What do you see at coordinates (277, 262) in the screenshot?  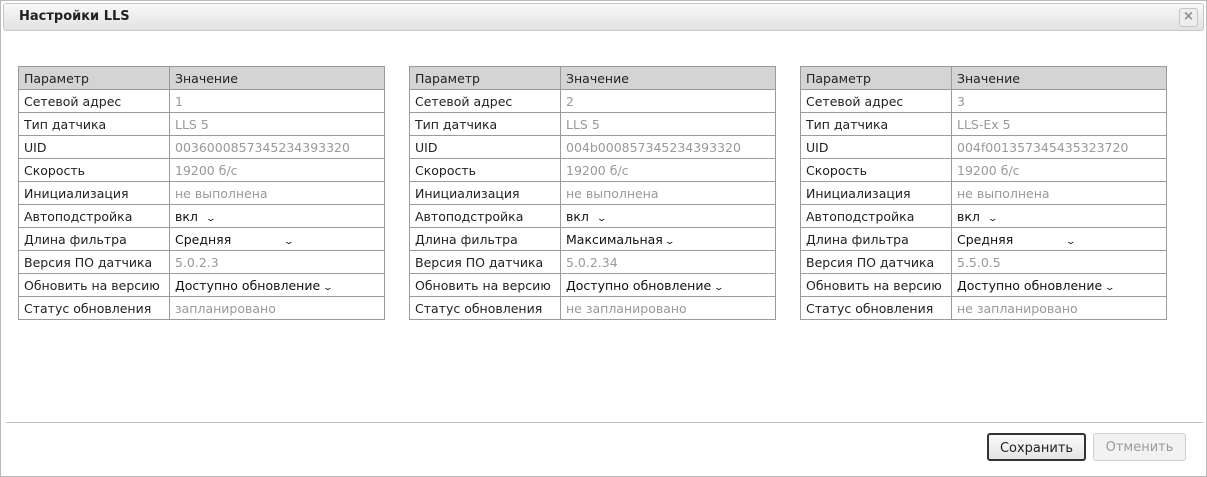 I see `value-fw: 5.0.2.3` at bounding box center [277, 262].